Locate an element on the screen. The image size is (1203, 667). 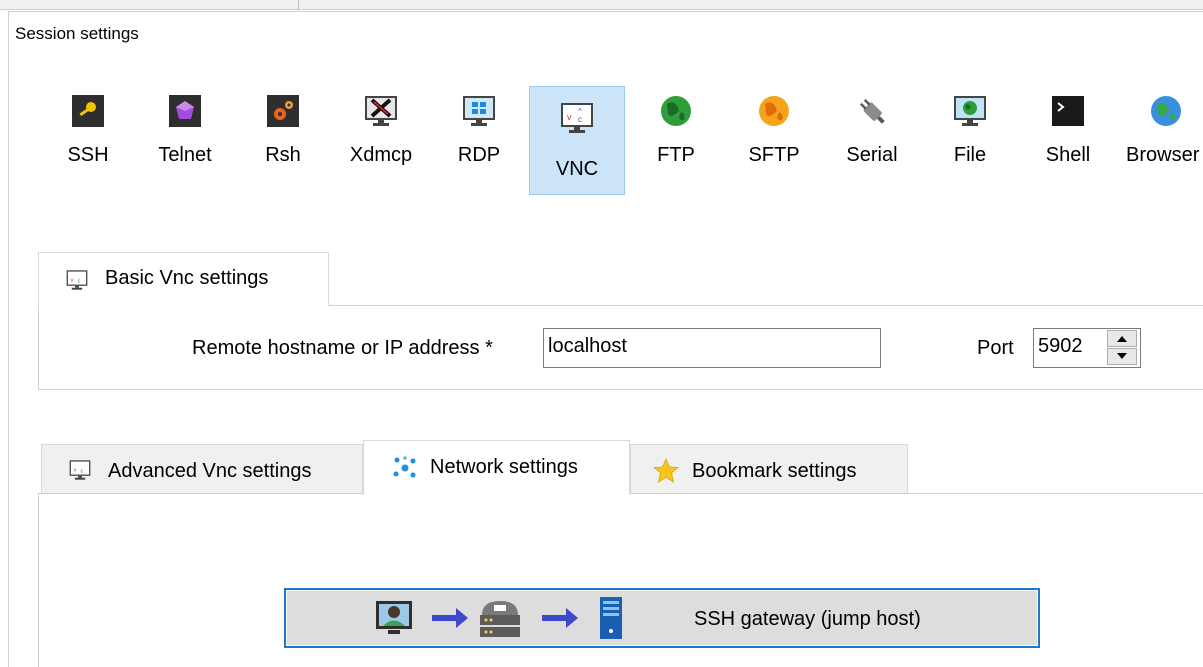
session-type-label: Browser is located at coordinates (1163, 155).